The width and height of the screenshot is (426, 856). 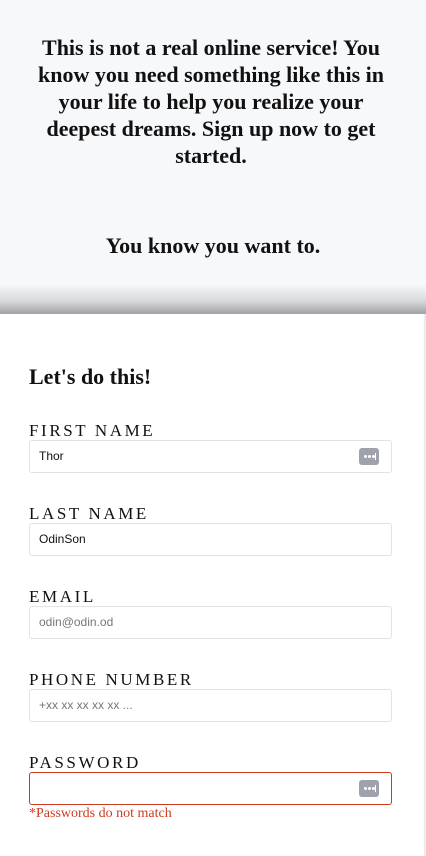 What do you see at coordinates (89, 513) in the screenshot?
I see `last-name-label: LAST NAME` at bounding box center [89, 513].